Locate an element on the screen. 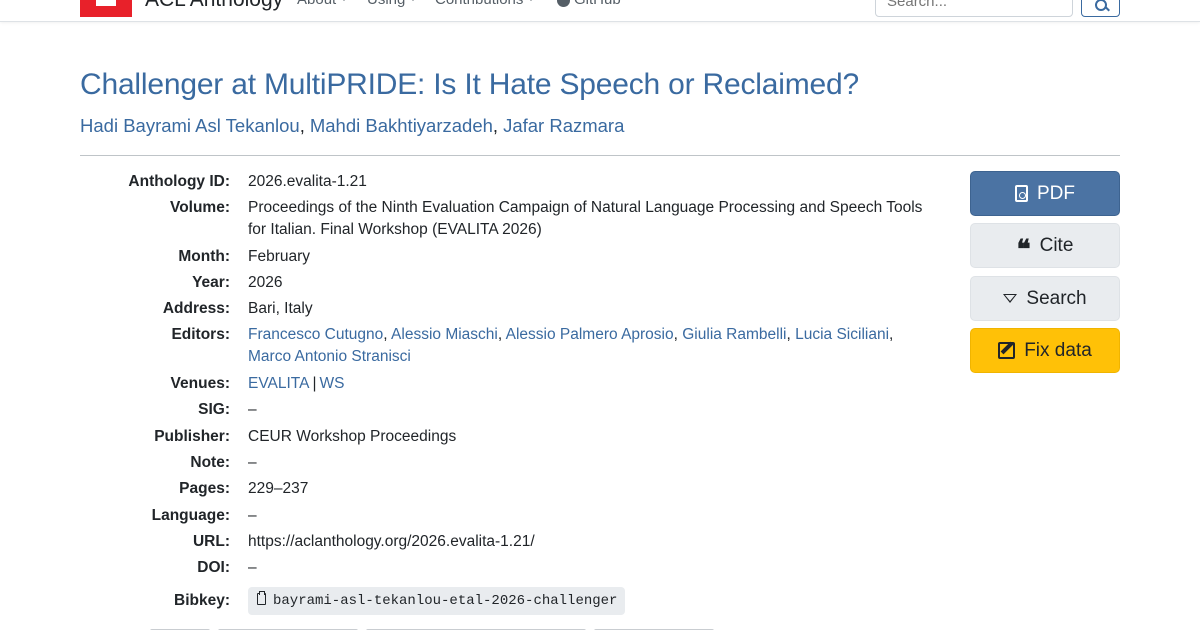 The height and width of the screenshot is (630, 1200). nav-using-label: Using is located at coordinates (386, 4).